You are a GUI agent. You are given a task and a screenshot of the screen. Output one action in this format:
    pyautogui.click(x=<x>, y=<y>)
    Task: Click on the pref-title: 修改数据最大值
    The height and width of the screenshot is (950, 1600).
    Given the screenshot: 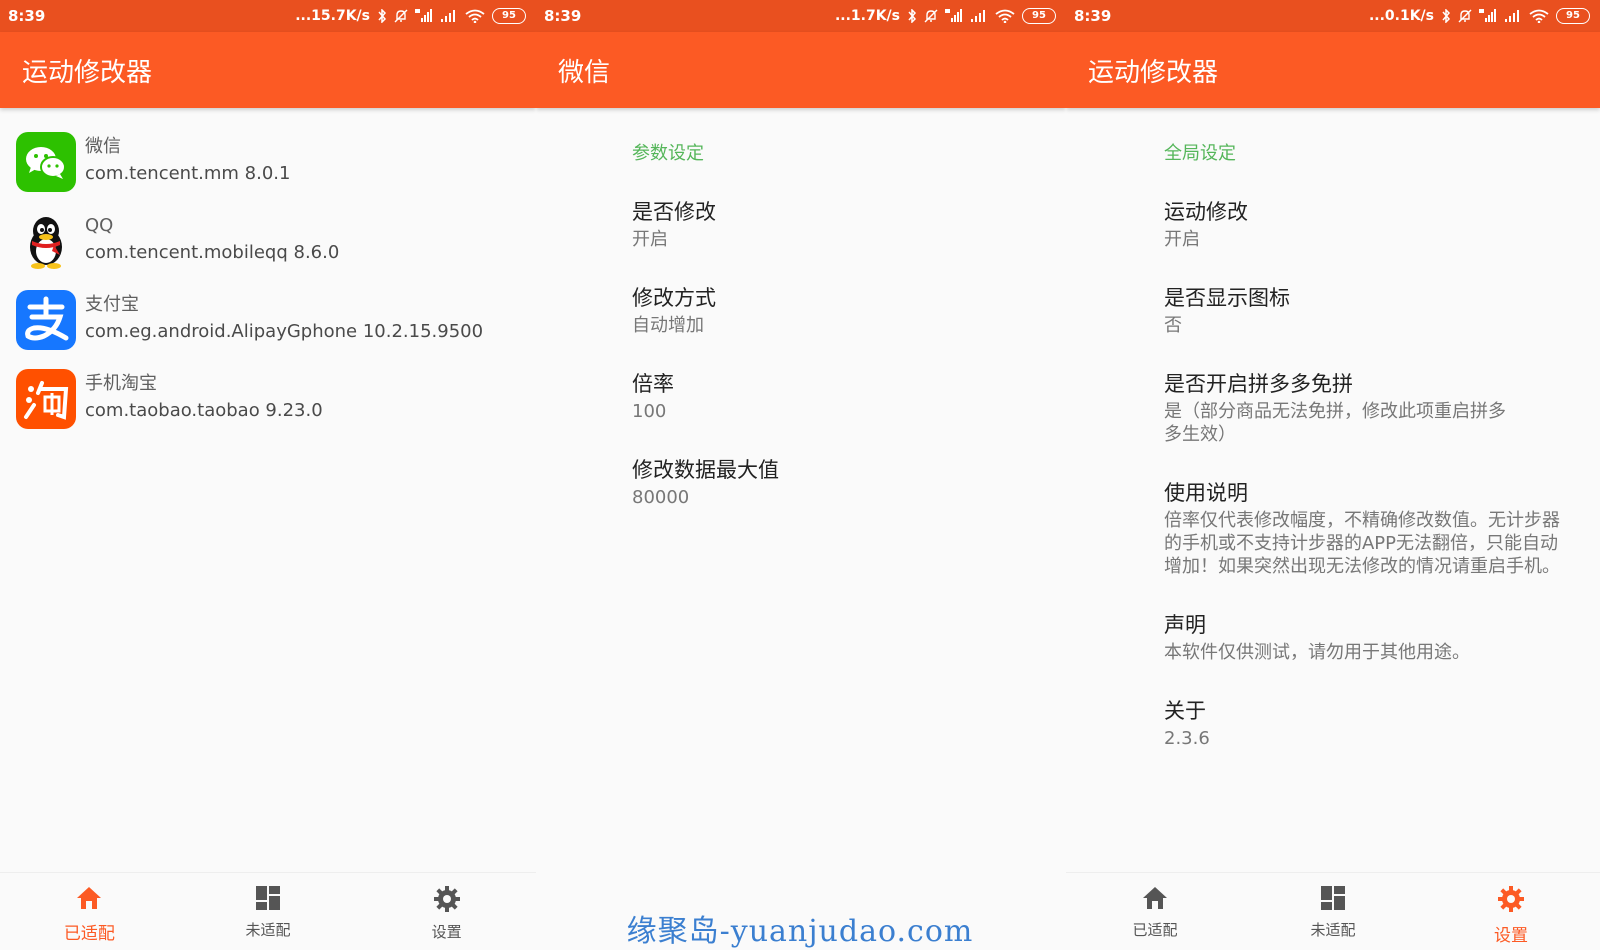 What is the action you would take?
    pyautogui.click(x=705, y=470)
    